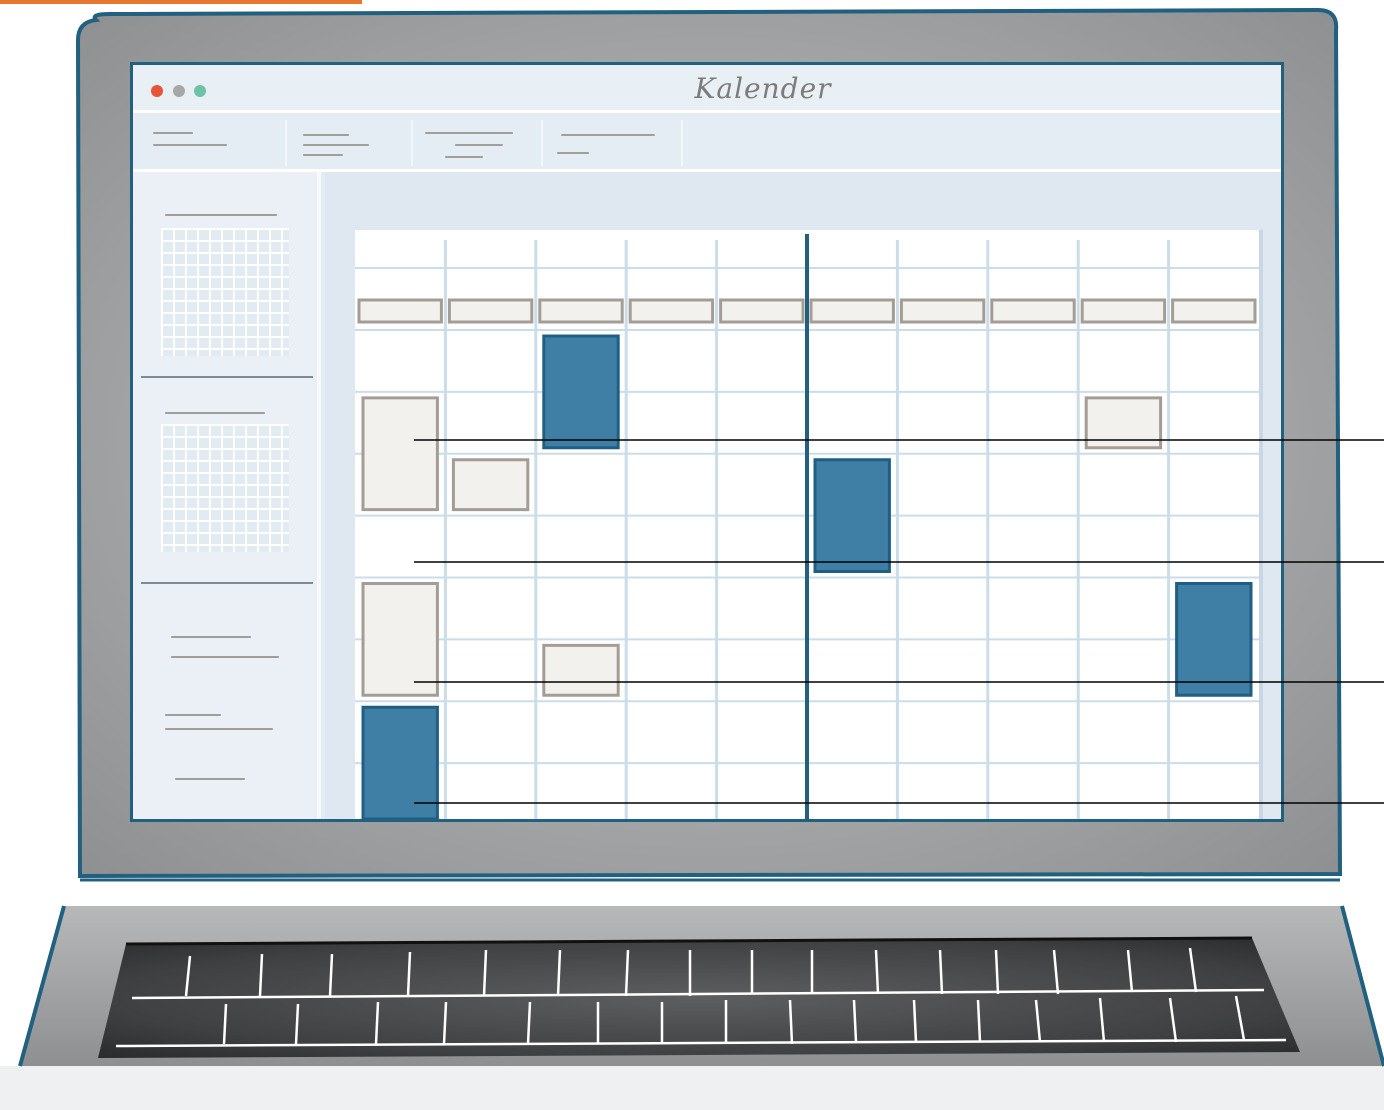 The height and width of the screenshot is (1110, 1384). I want to click on close-icon, so click(157, 91).